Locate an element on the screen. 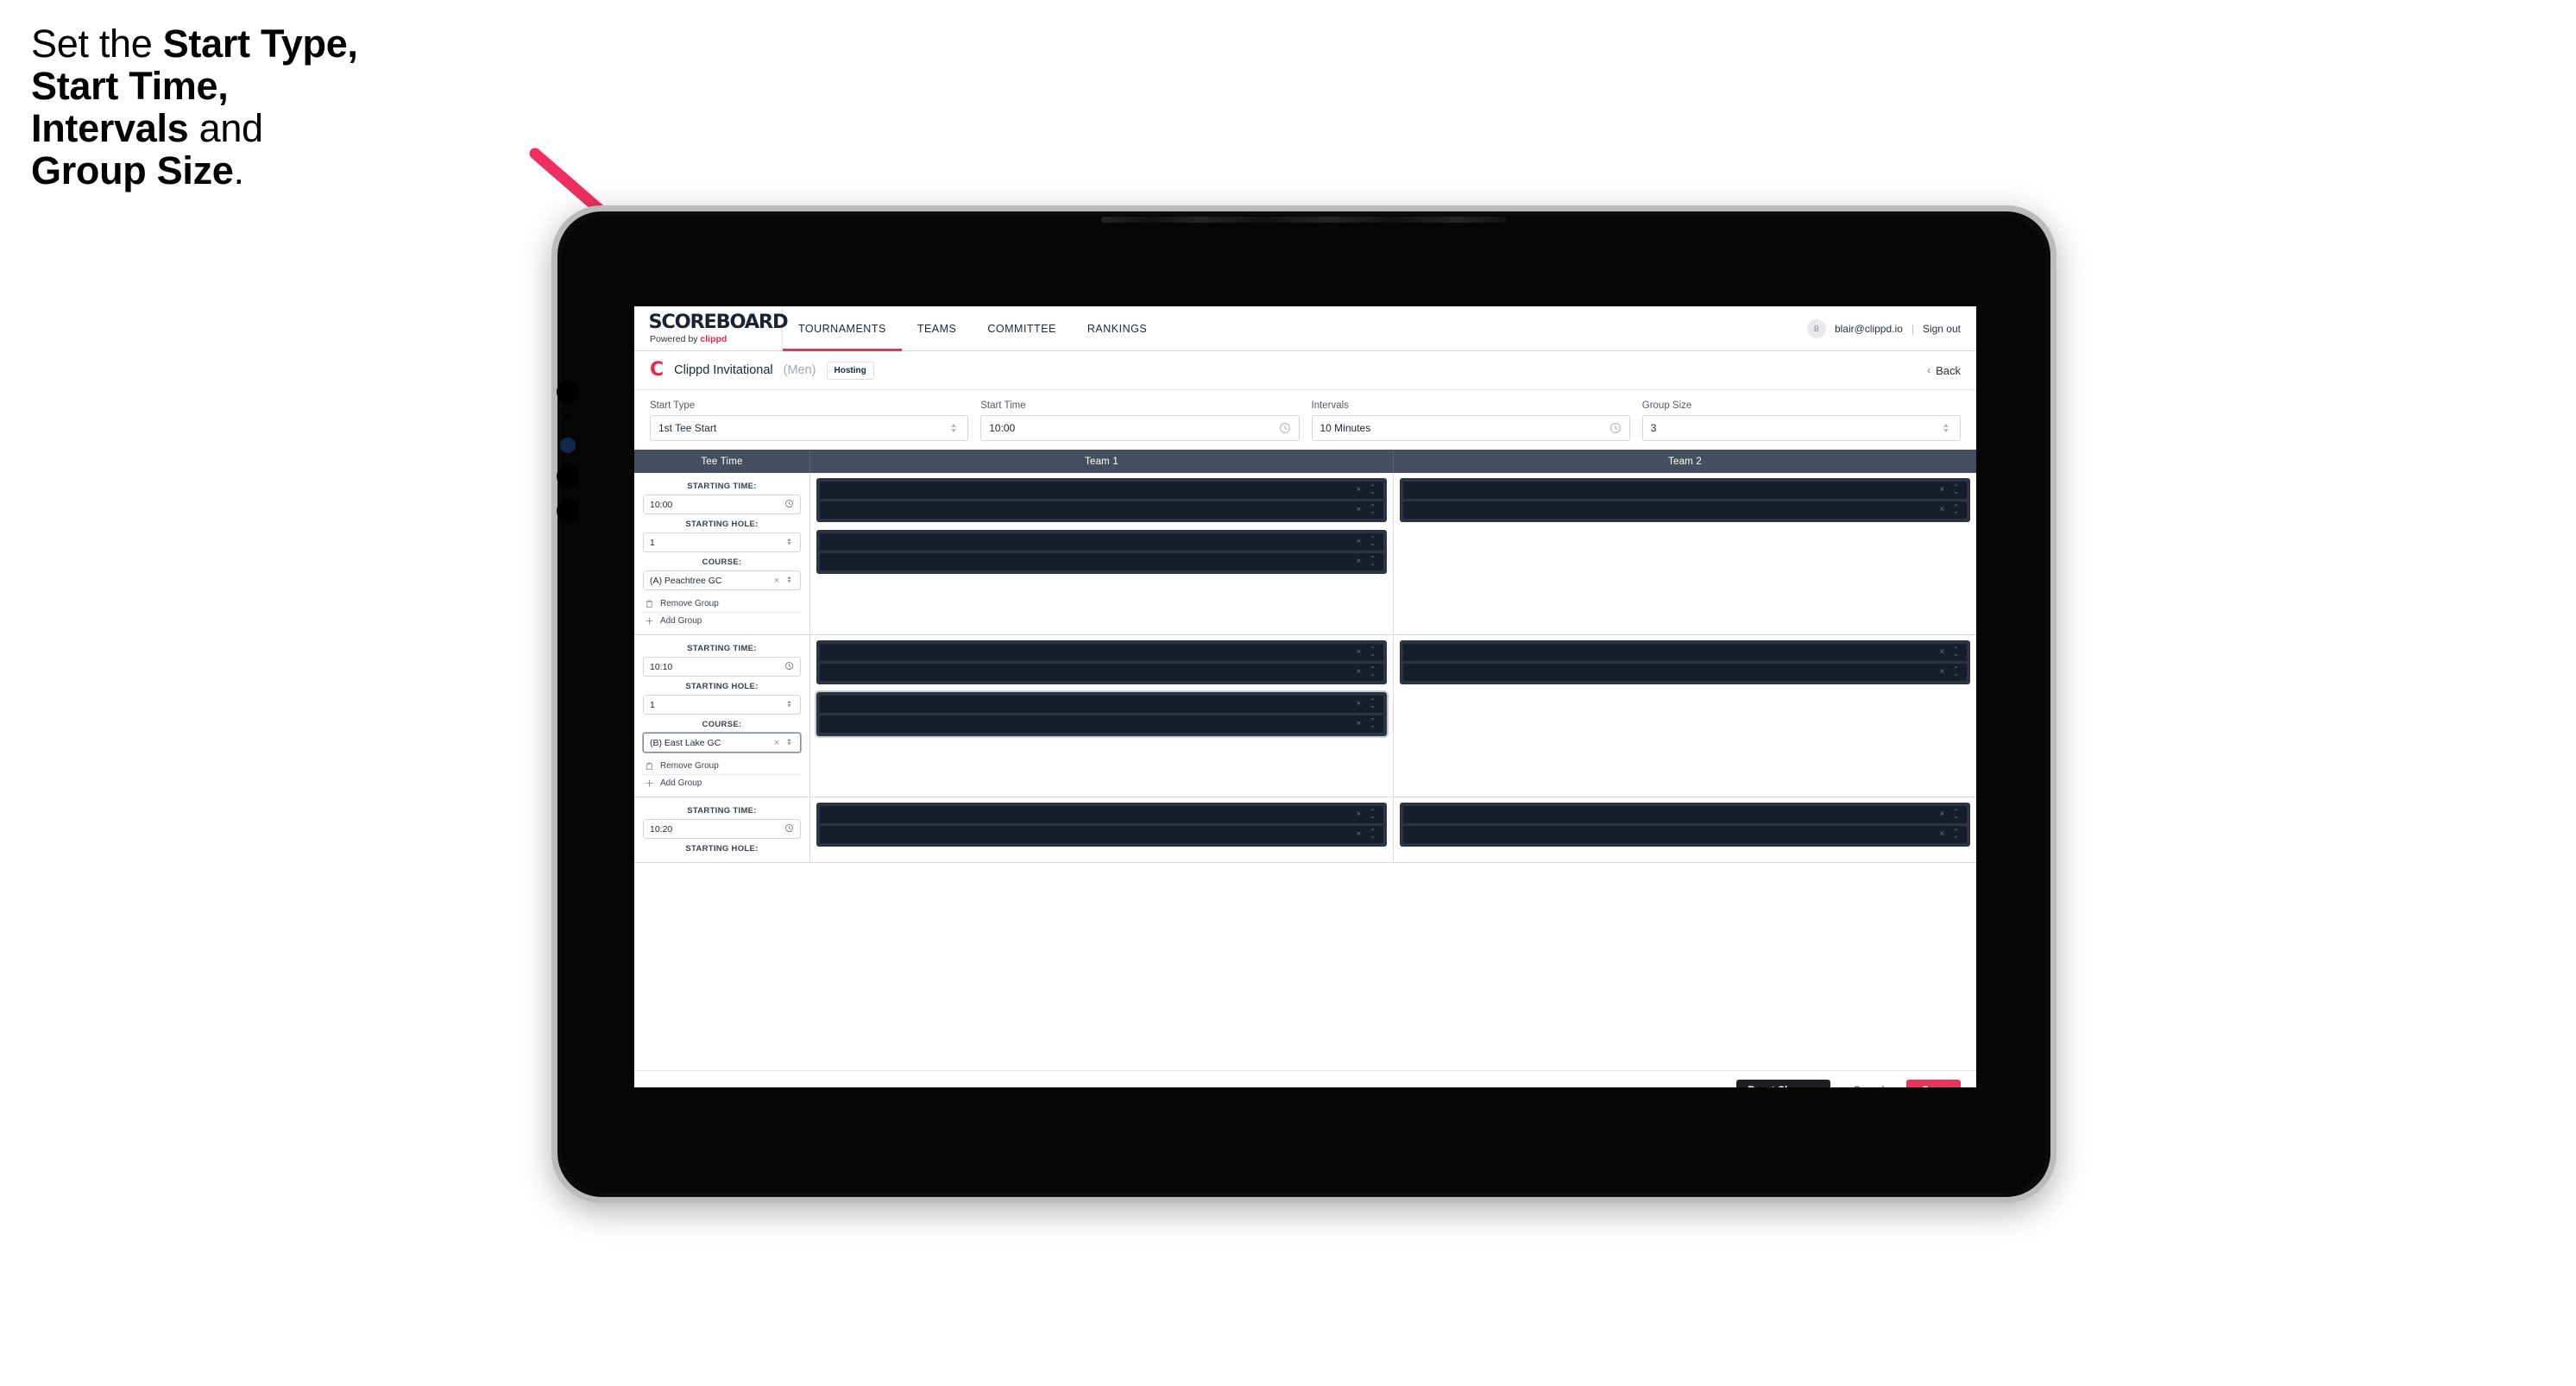 Image resolution: width=2576 pixels, height=1386 pixels. nav-item-committee: COMMITTEE is located at coordinates (1022, 328).